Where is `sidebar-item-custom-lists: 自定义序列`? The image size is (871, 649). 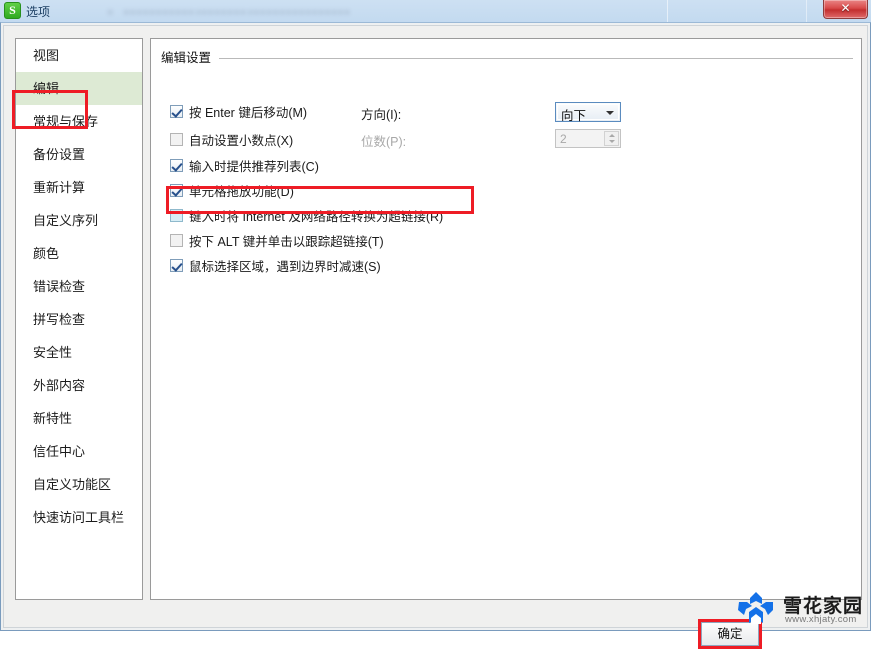 sidebar-item-custom-lists: 自定义序列 is located at coordinates (79, 220).